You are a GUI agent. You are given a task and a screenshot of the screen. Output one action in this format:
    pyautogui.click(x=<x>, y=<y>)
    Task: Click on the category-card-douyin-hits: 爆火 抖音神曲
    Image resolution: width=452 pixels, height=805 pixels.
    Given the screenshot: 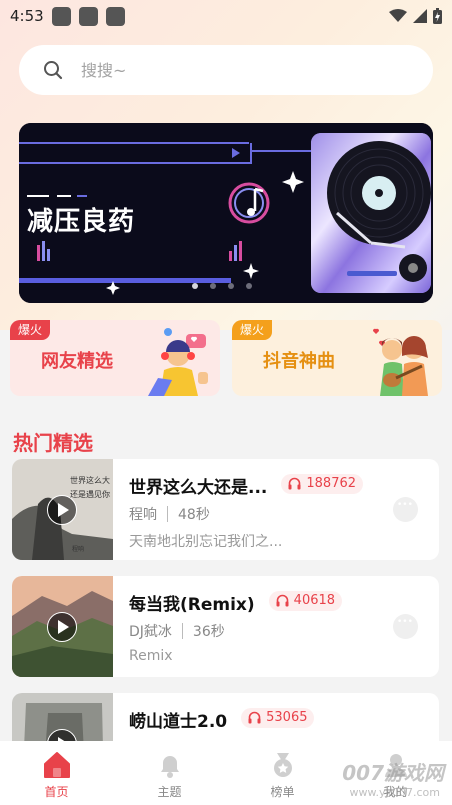 What is the action you would take?
    pyautogui.click(x=337, y=358)
    